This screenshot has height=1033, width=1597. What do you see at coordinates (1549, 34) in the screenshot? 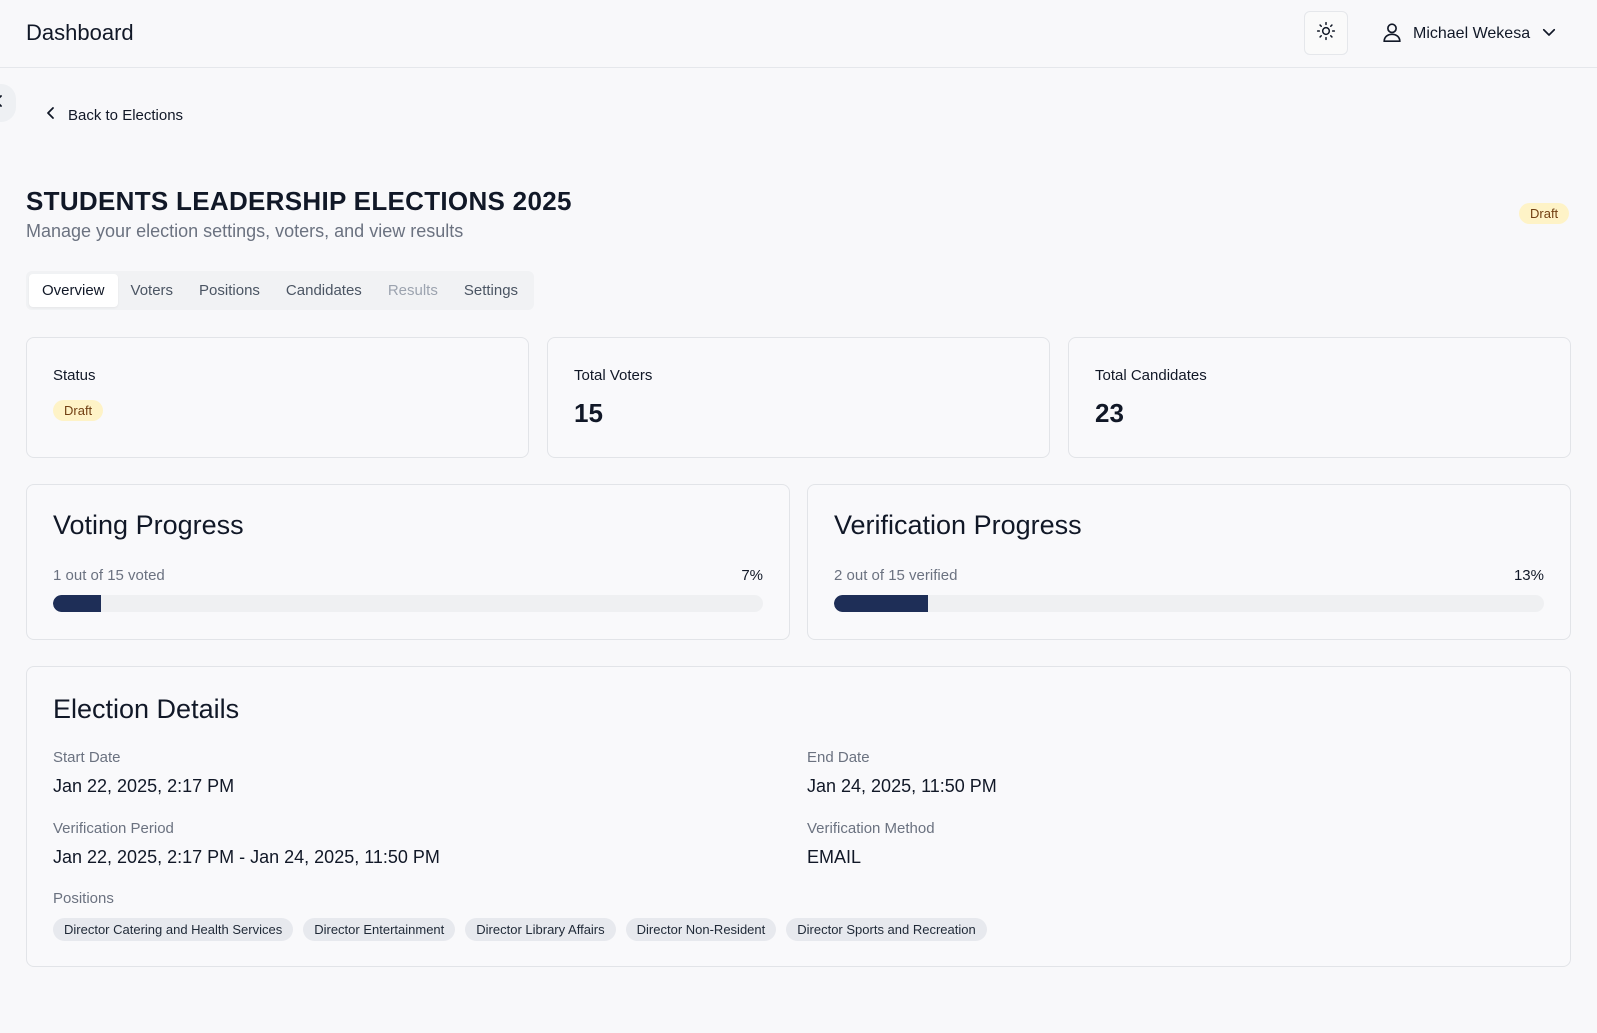
I see `chevron-down-icon` at bounding box center [1549, 34].